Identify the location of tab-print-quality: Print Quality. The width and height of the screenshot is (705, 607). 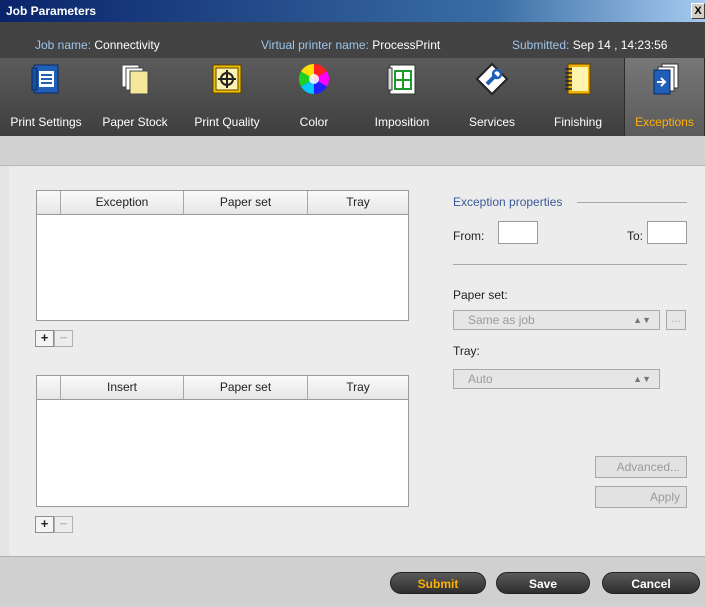
(227, 97).